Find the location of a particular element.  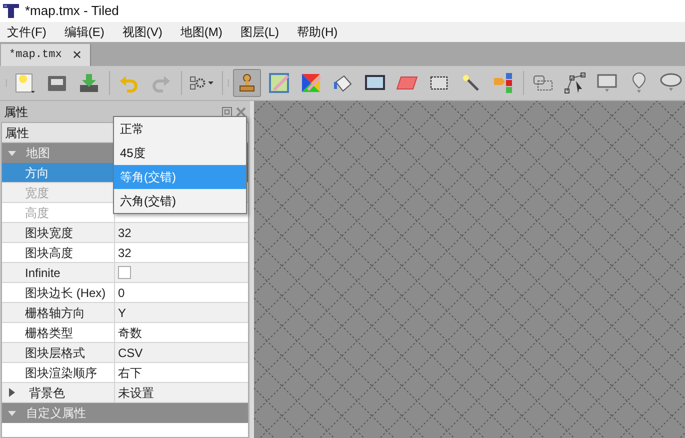

property-name: 图块宽度 is located at coordinates (49, 233).